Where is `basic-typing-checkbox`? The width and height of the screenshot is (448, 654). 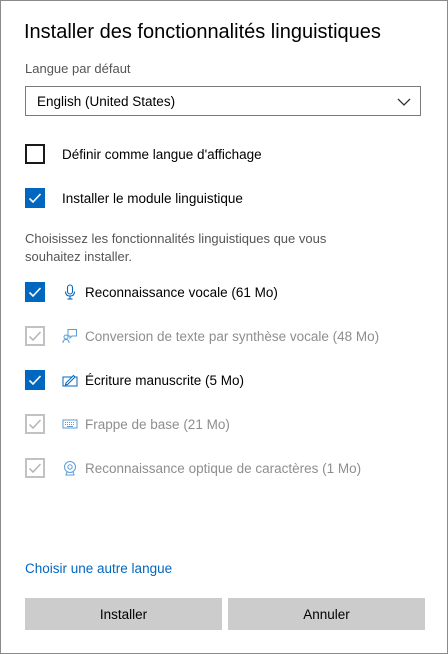 basic-typing-checkbox is located at coordinates (35, 424).